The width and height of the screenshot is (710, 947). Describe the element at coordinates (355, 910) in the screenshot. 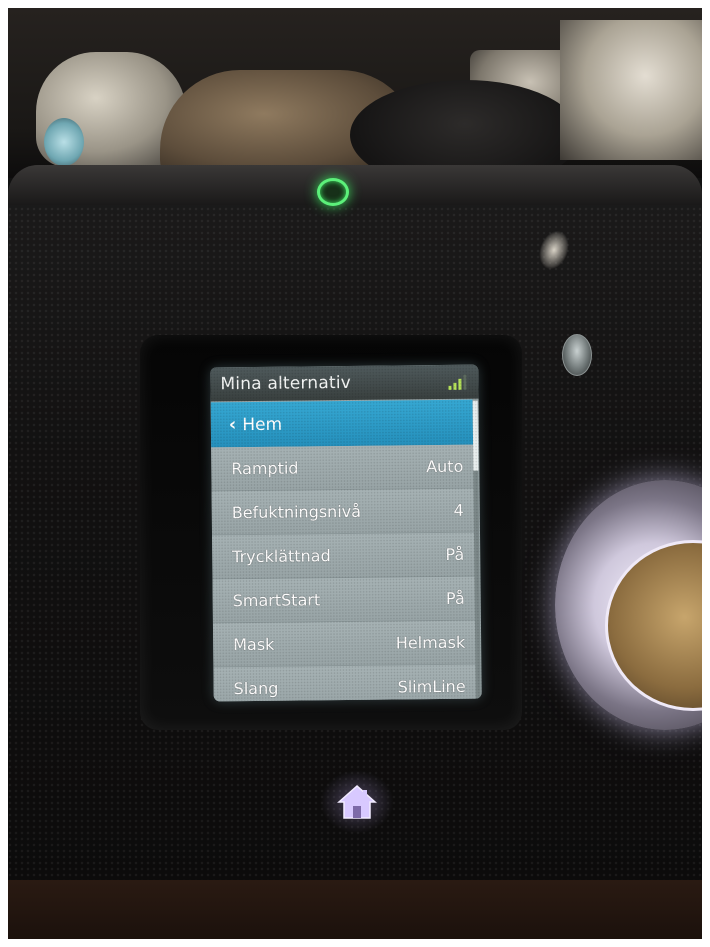

I see `table-surface` at that location.